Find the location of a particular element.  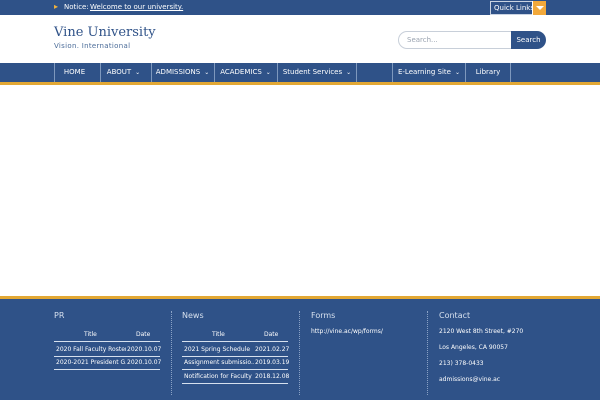

search-button: Search is located at coordinates (528, 40).